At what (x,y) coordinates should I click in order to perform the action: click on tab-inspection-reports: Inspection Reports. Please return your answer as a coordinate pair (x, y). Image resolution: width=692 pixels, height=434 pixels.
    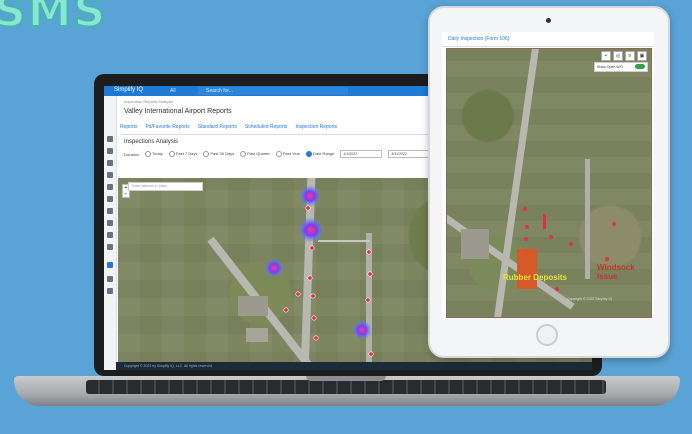
    Looking at the image, I should click on (316, 129).